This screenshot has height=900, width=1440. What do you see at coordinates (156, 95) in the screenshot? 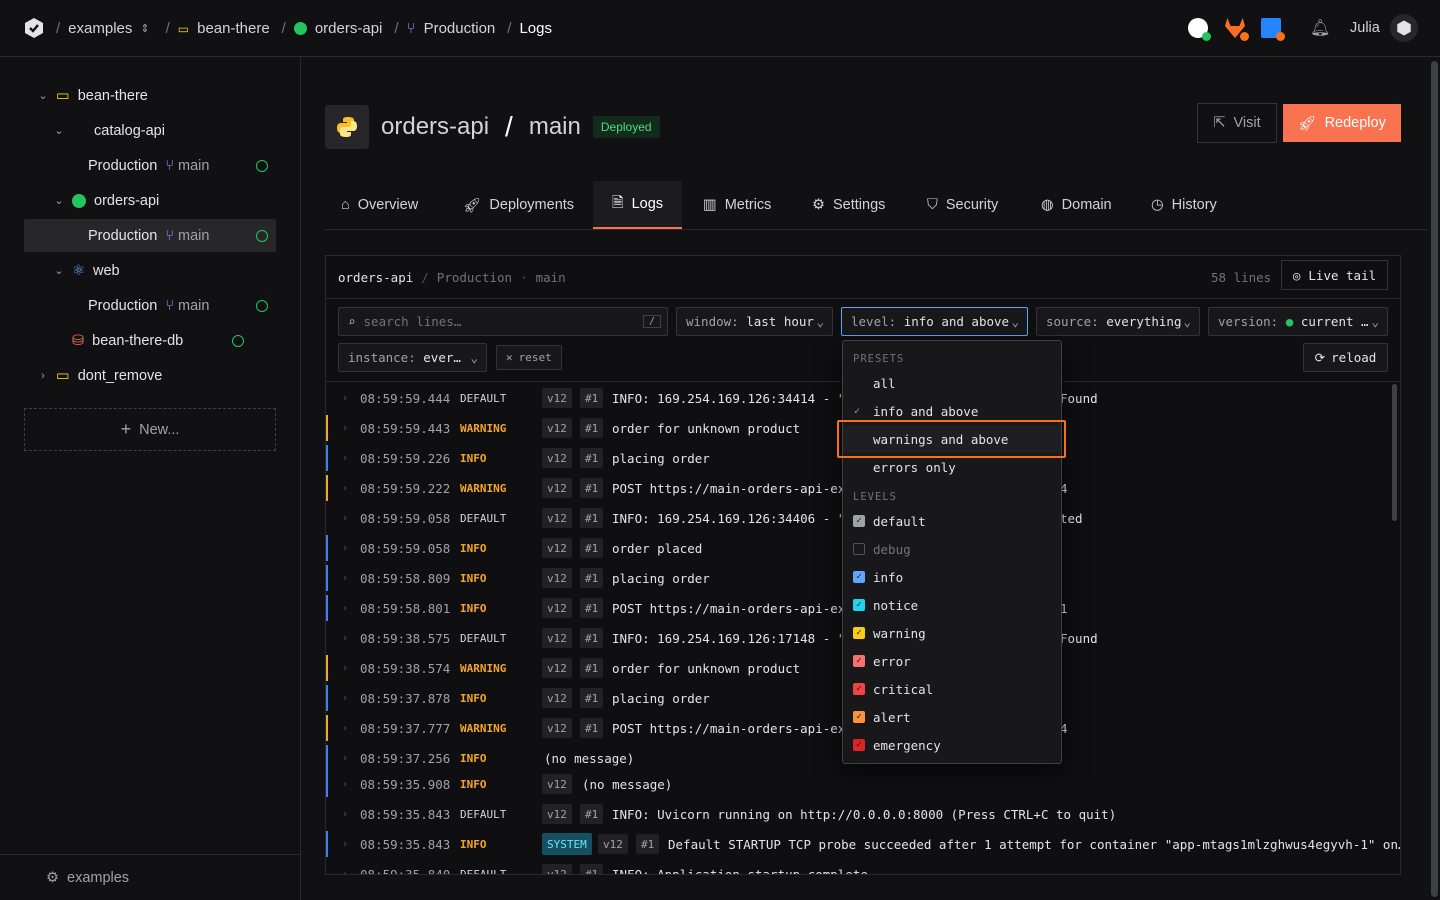
I see `tree-item-bean-there: ⌄ ▭ bean-there` at bounding box center [156, 95].